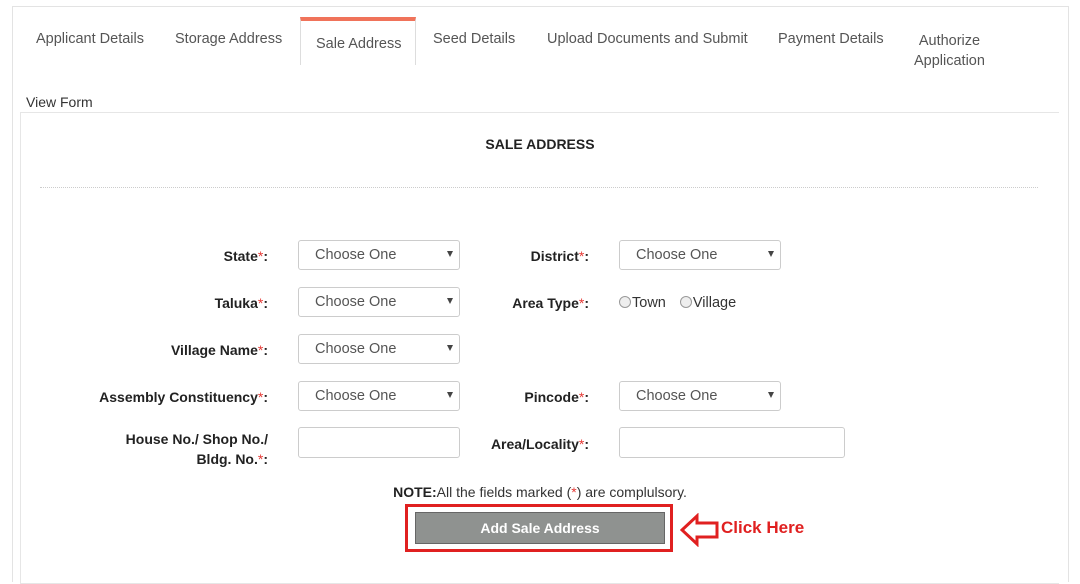 Image resolution: width=1080 pixels, height=584 pixels. What do you see at coordinates (540, 144) in the screenshot?
I see `section-title: SALE ADDRESS` at bounding box center [540, 144].